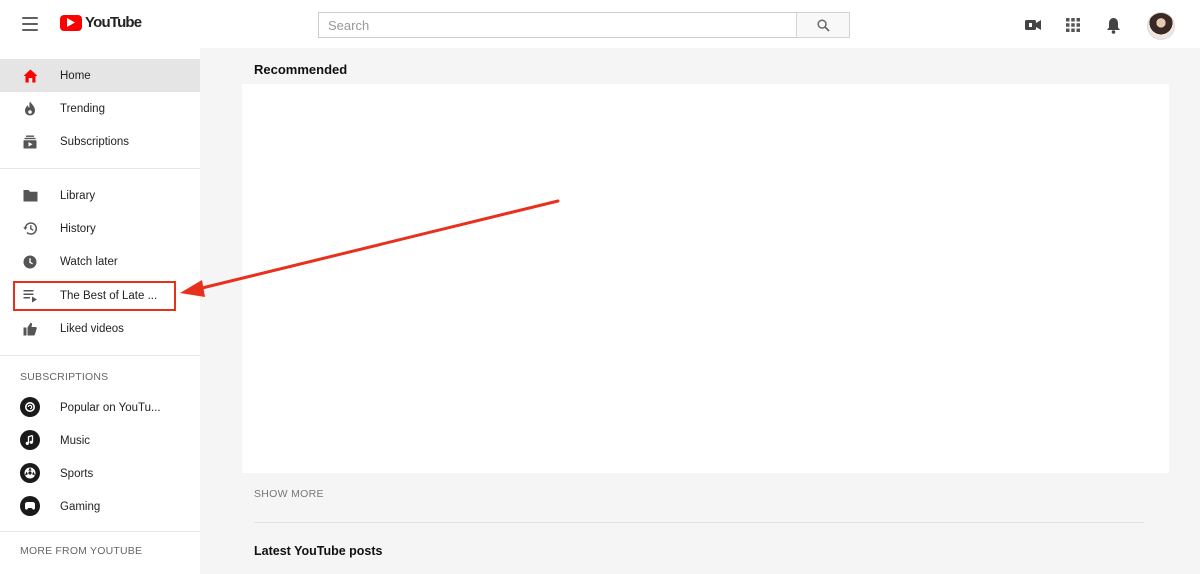  What do you see at coordinates (30, 440) in the screenshot?
I see `music-channel-icon` at bounding box center [30, 440].